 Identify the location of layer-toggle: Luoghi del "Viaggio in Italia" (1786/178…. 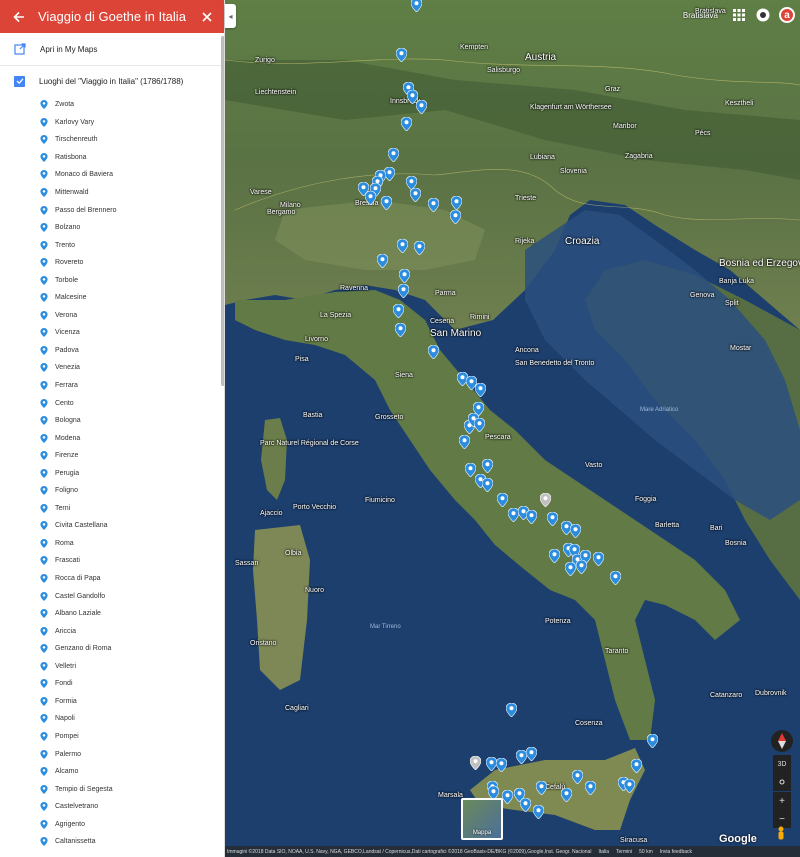
(112, 81).